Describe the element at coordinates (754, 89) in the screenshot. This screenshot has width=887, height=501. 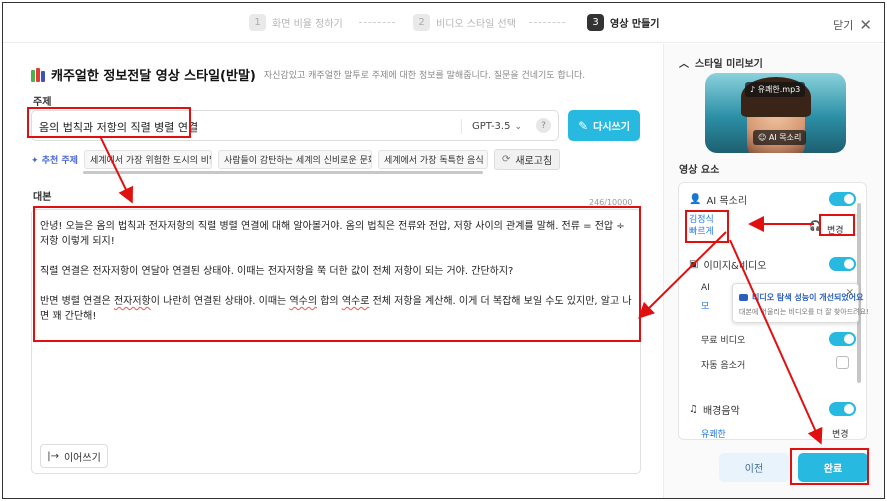
I see `music-note-icon: ♪` at that location.